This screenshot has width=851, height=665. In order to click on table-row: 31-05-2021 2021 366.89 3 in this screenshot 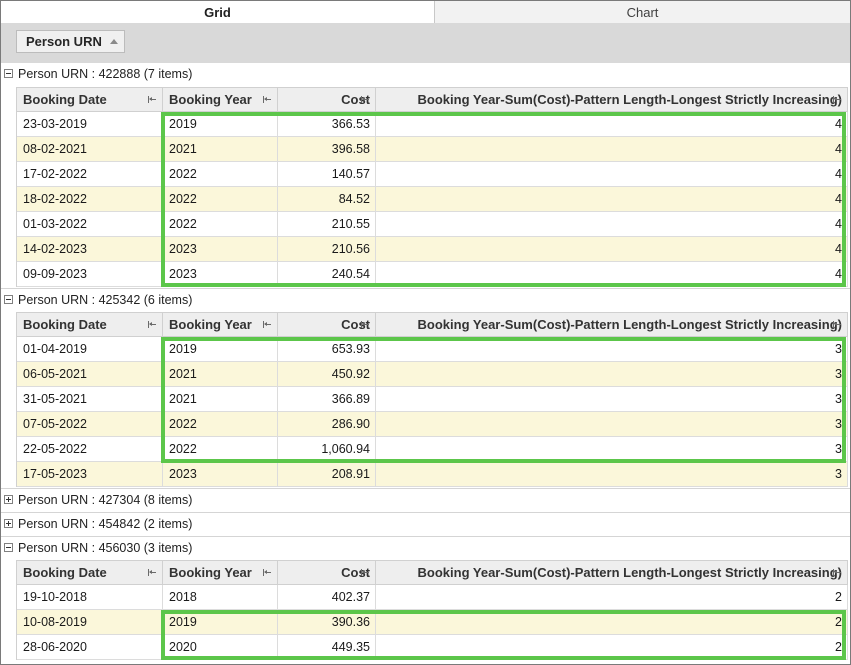, I will do `click(432, 399)`.